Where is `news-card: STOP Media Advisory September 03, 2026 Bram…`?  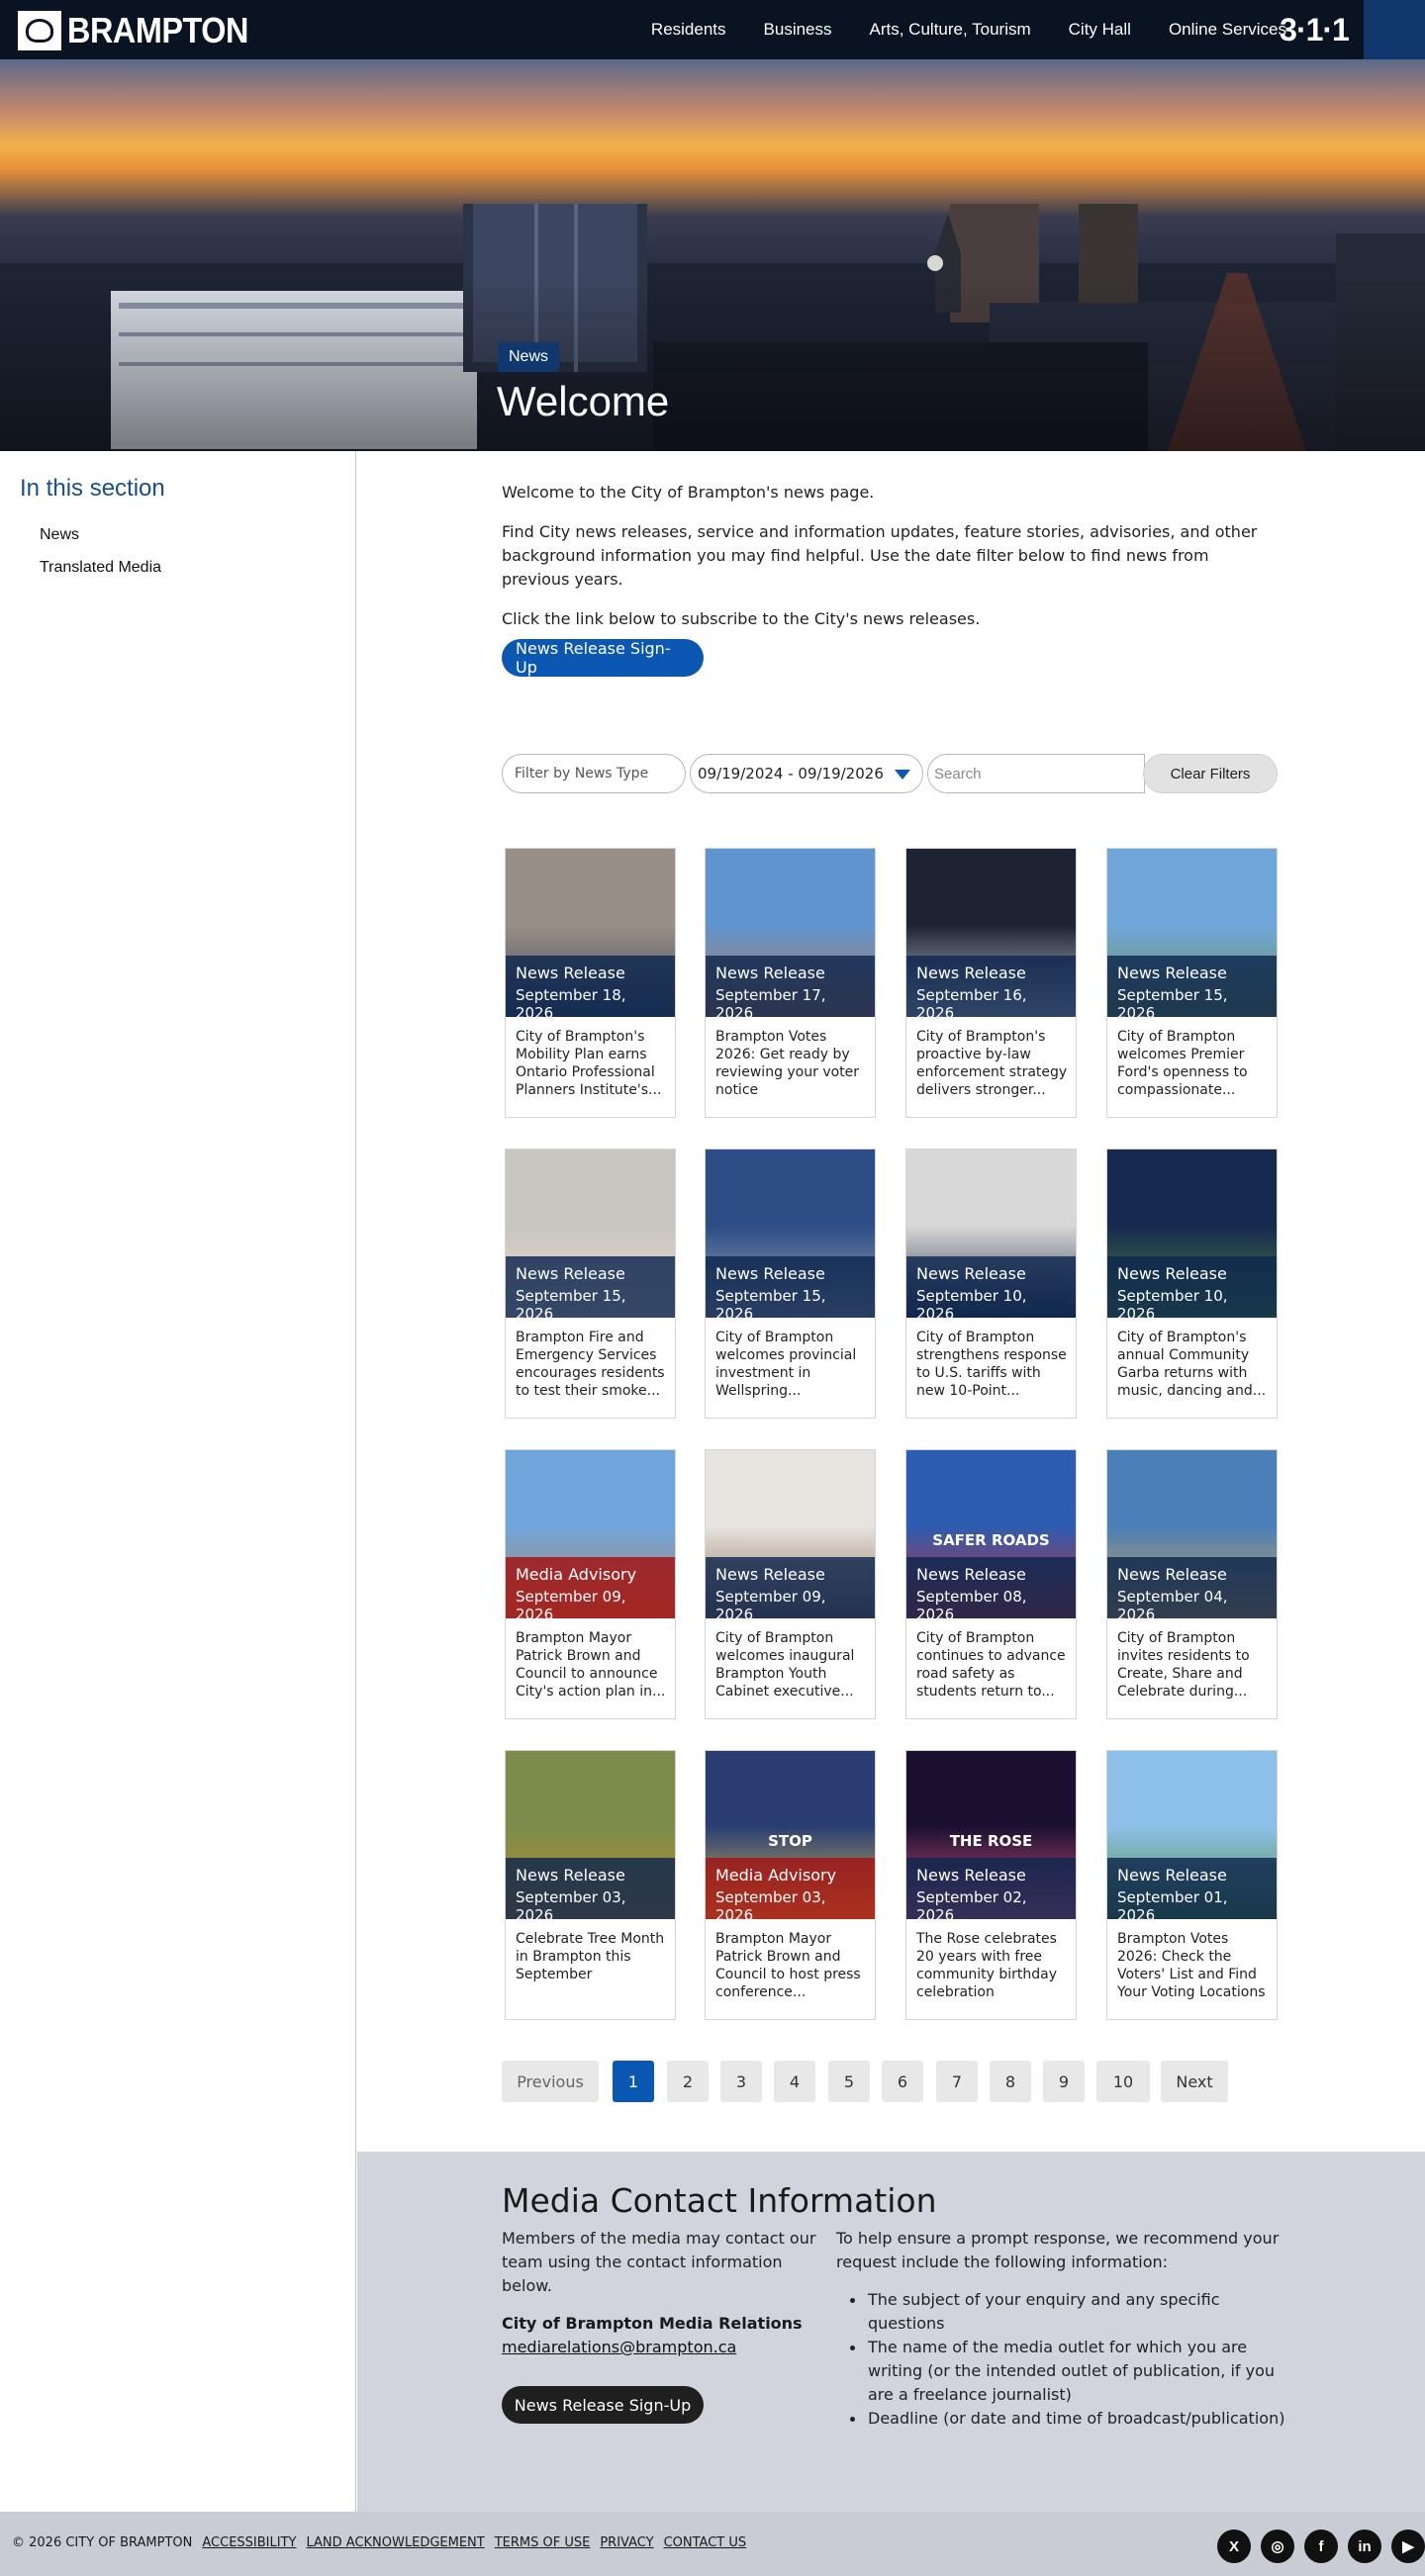 news-card: STOP Media Advisory September 03, 2026 Bram… is located at coordinates (790, 1885).